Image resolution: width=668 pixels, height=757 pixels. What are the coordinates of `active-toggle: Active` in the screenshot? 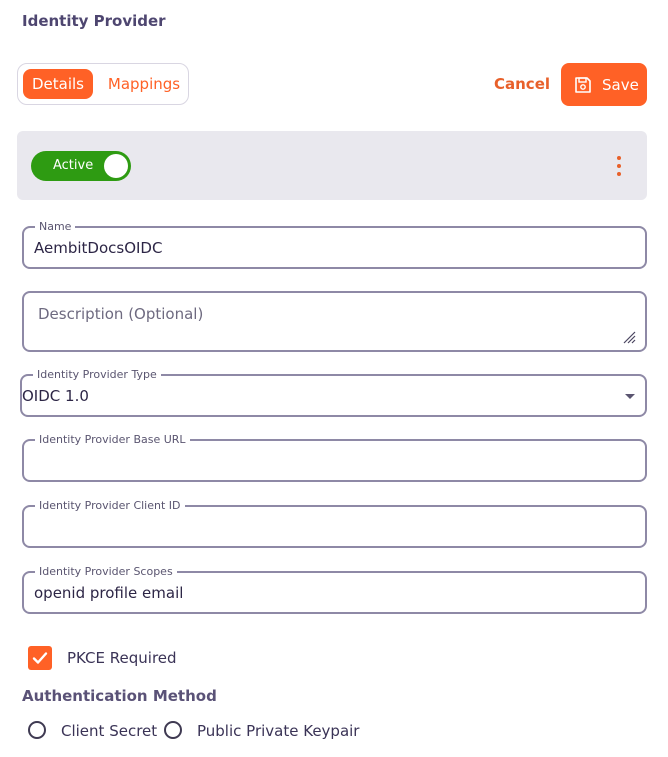 It's located at (81, 166).